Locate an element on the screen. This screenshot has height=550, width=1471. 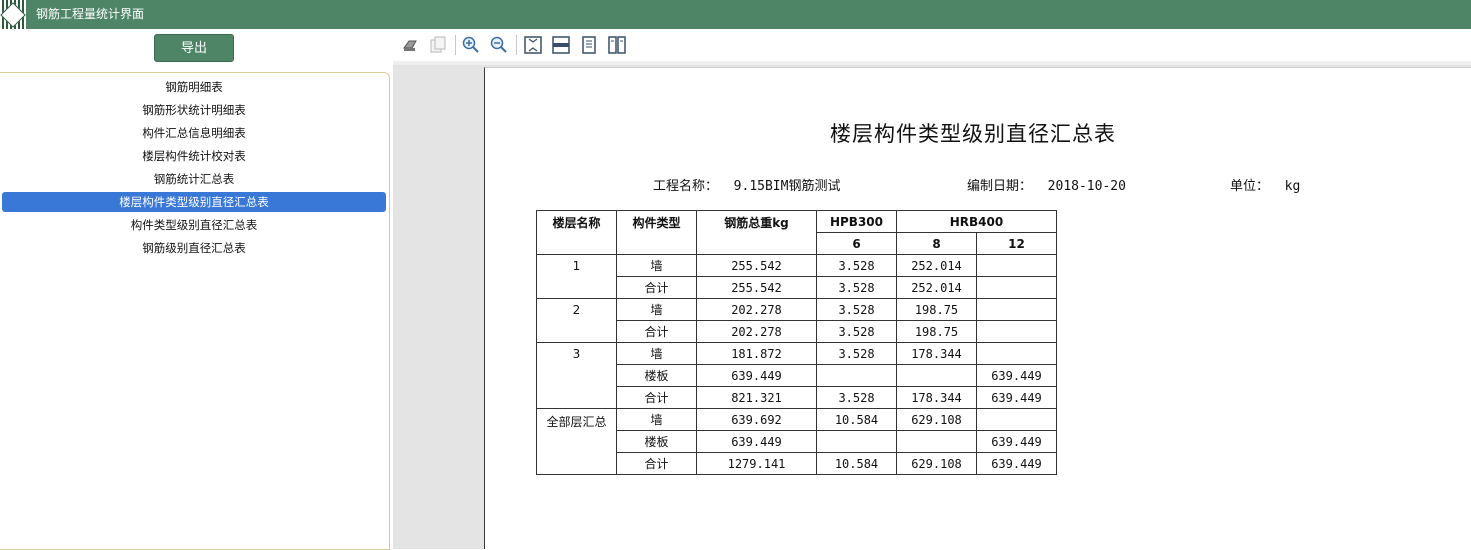
date-label: 编制日期： is located at coordinates (1000, 186).